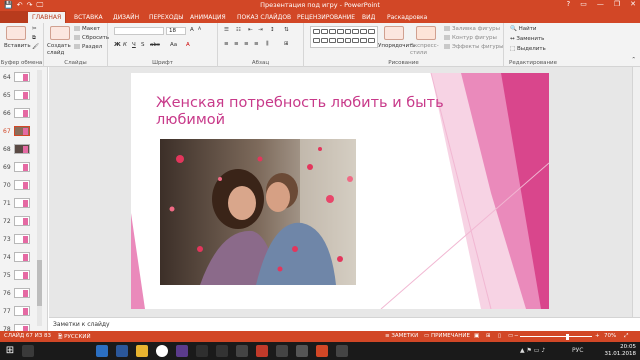 The image size is (640, 360). What do you see at coordinates (476, 336) in the screenshot?
I see `normal-view-icon: ▣` at bounding box center [476, 336].